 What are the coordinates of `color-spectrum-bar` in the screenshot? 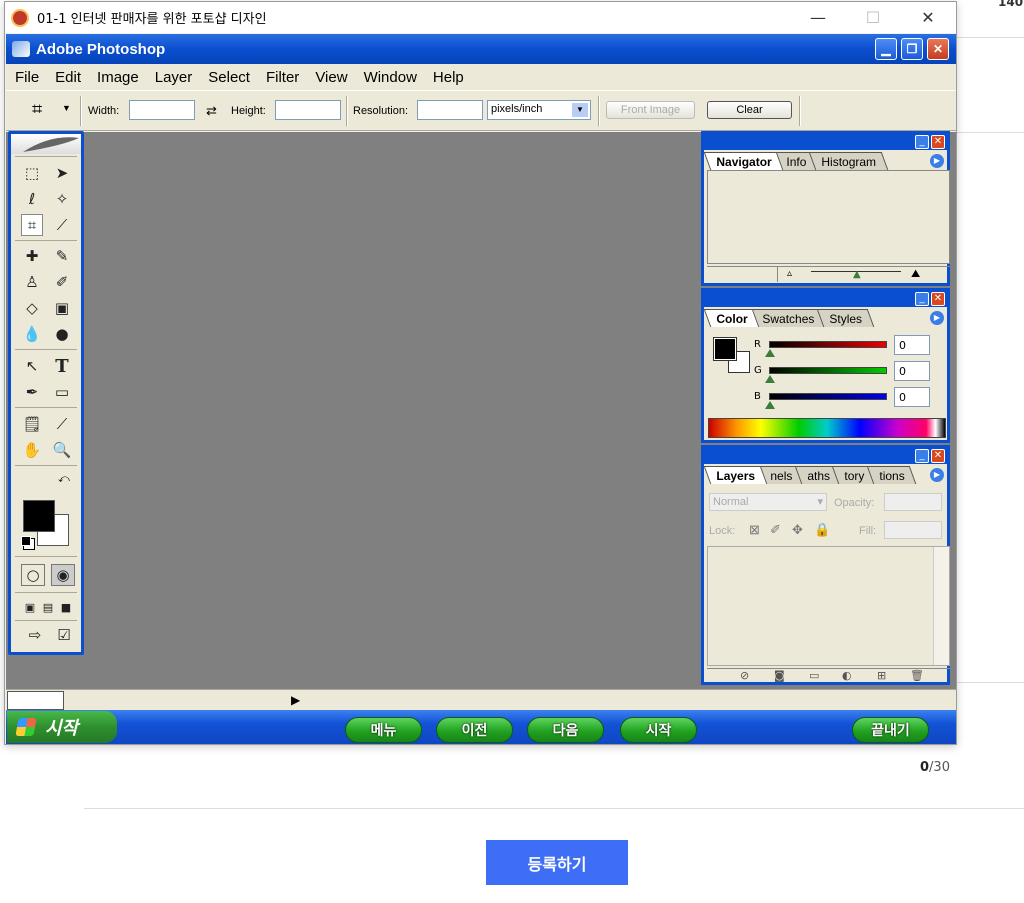 It's located at (827, 428).